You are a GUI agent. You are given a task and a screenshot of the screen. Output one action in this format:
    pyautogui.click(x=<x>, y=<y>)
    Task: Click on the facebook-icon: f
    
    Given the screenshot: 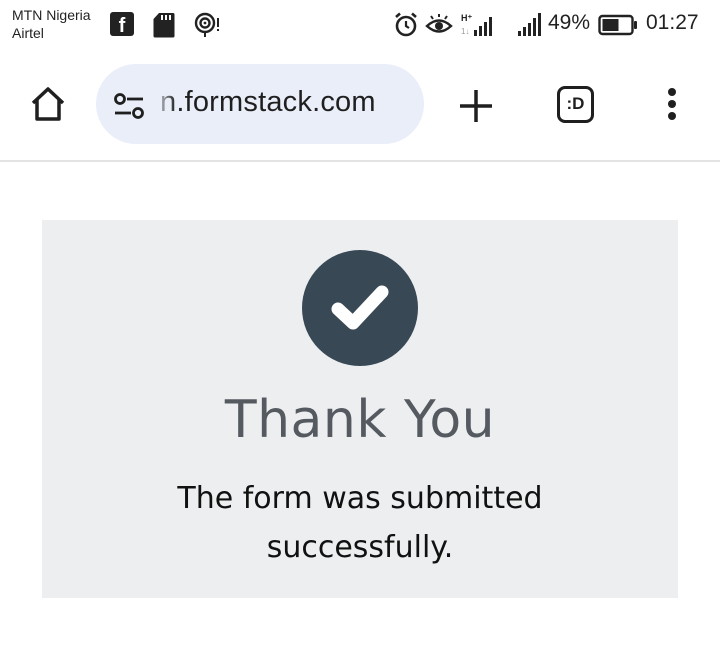 What is the action you would take?
    pyautogui.click(x=122, y=24)
    